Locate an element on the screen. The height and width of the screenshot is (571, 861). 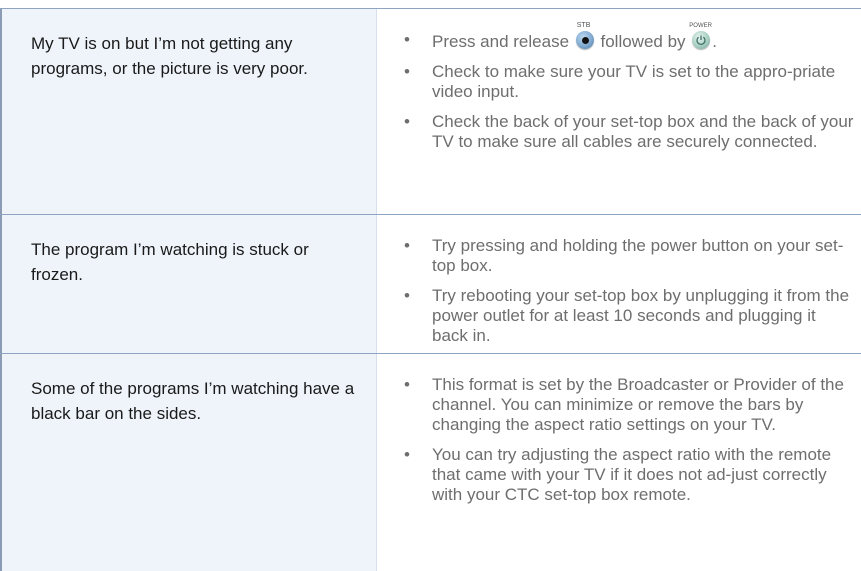
power-button-icon: POWER is located at coordinates (700, 36).